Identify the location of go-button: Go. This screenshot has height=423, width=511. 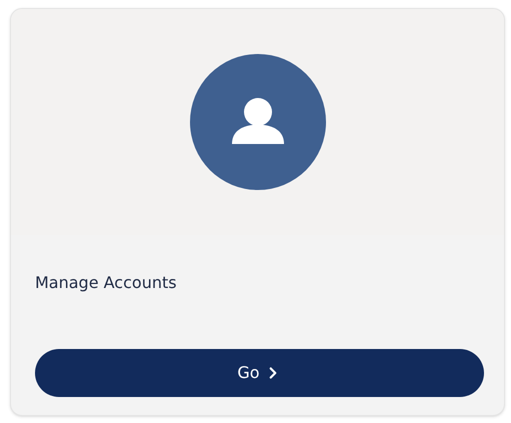
(259, 373).